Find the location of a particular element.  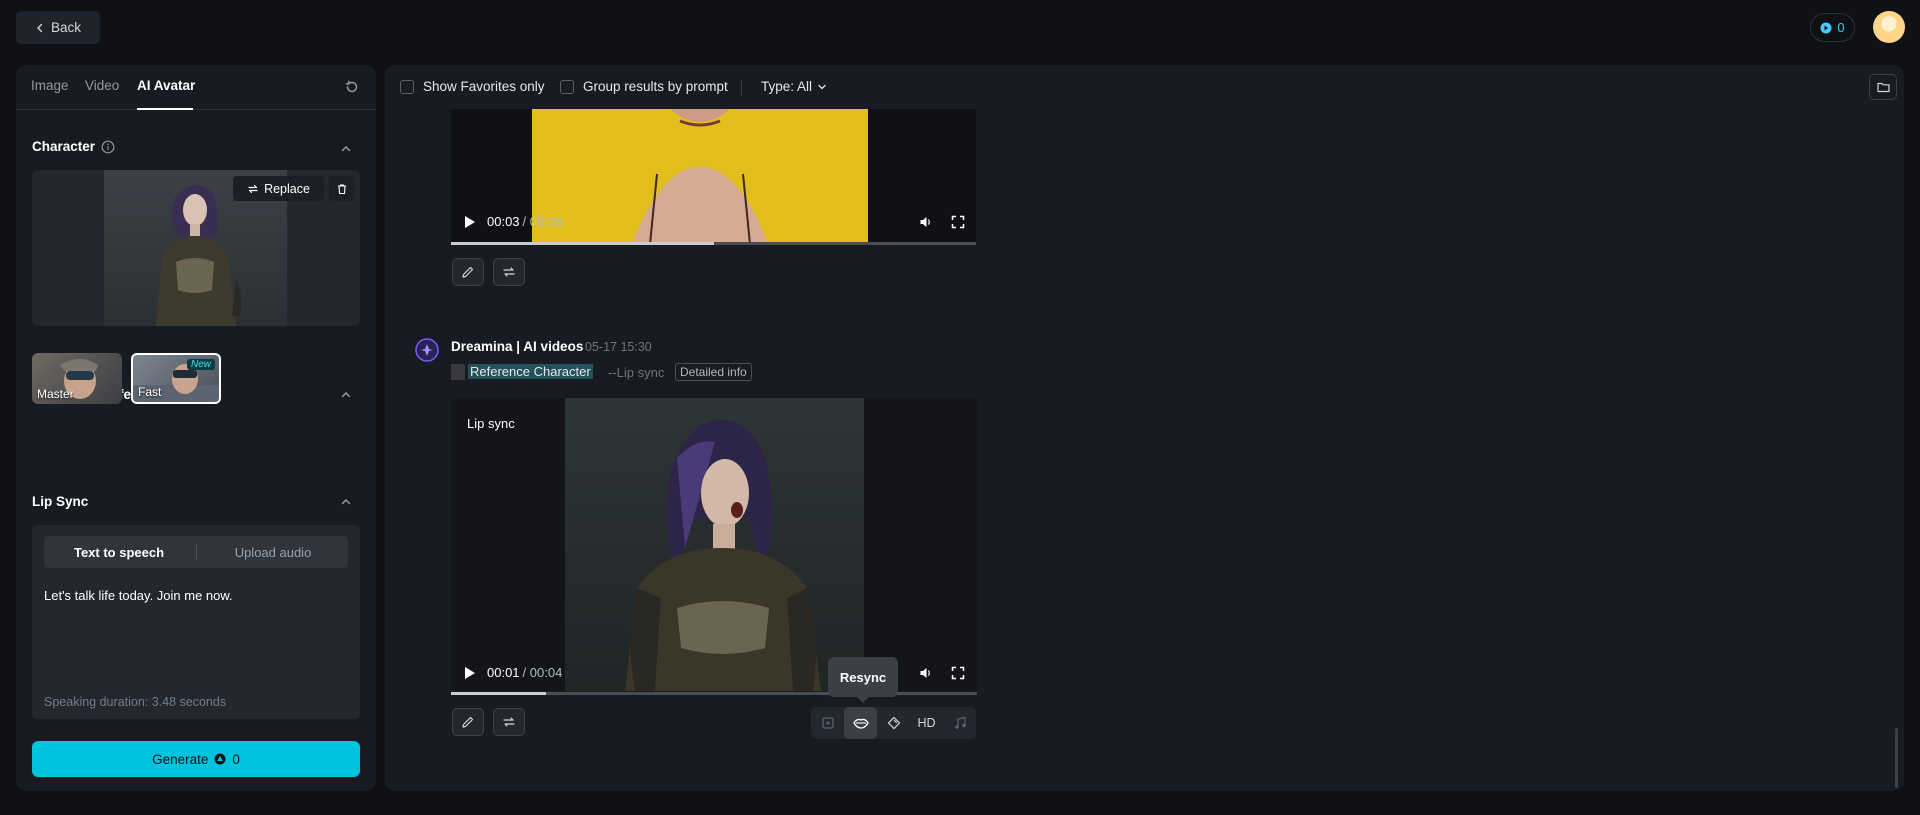

scrollbar is located at coordinates (1896, 758).